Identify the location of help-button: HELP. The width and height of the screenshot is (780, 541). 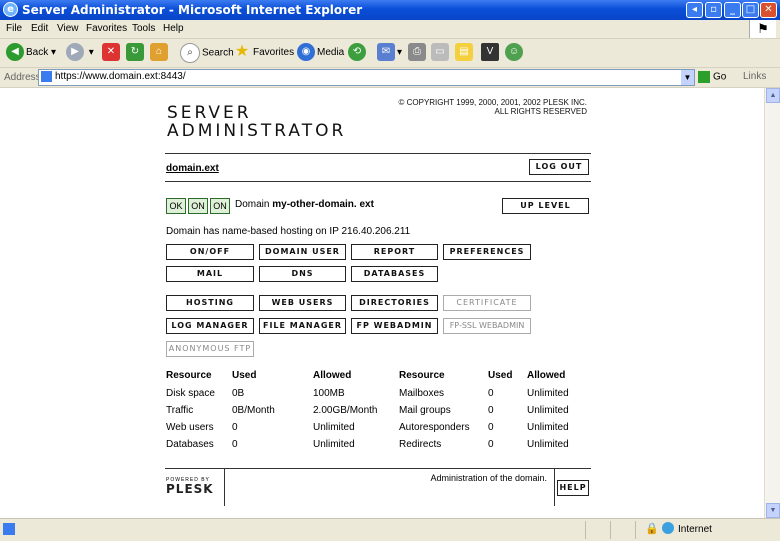
(573, 488).